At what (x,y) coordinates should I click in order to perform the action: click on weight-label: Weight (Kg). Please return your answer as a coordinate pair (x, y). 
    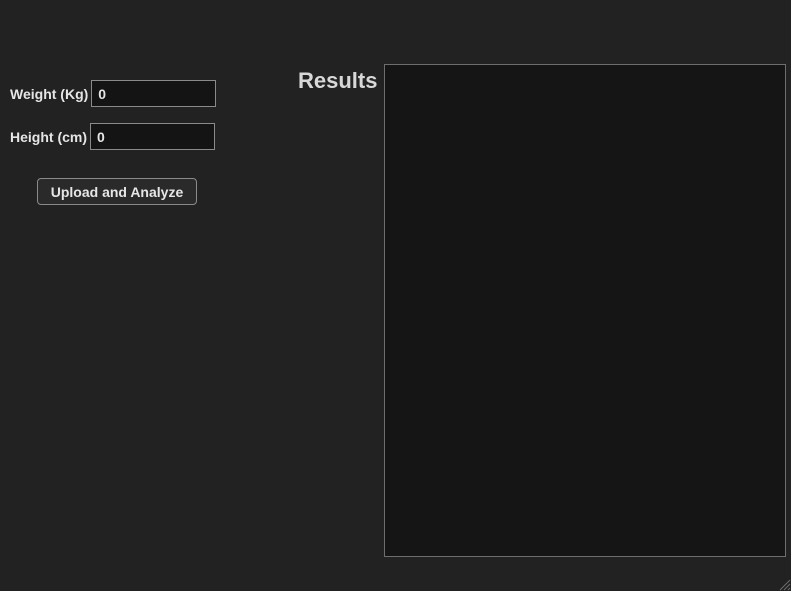
    Looking at the image, I should click on (49, 93).